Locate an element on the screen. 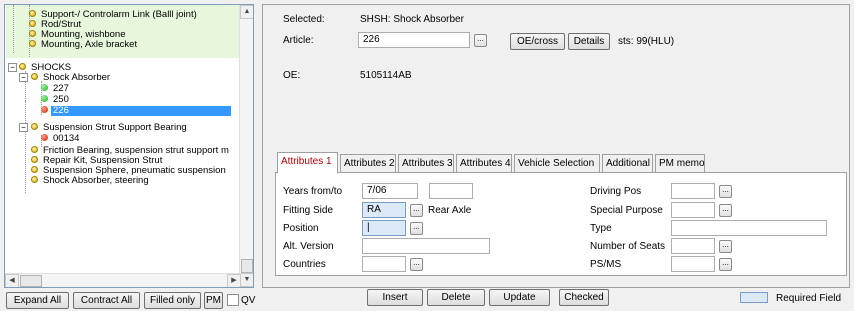  oe-cross-button: OE/cross is located at coordinates (537, 41).